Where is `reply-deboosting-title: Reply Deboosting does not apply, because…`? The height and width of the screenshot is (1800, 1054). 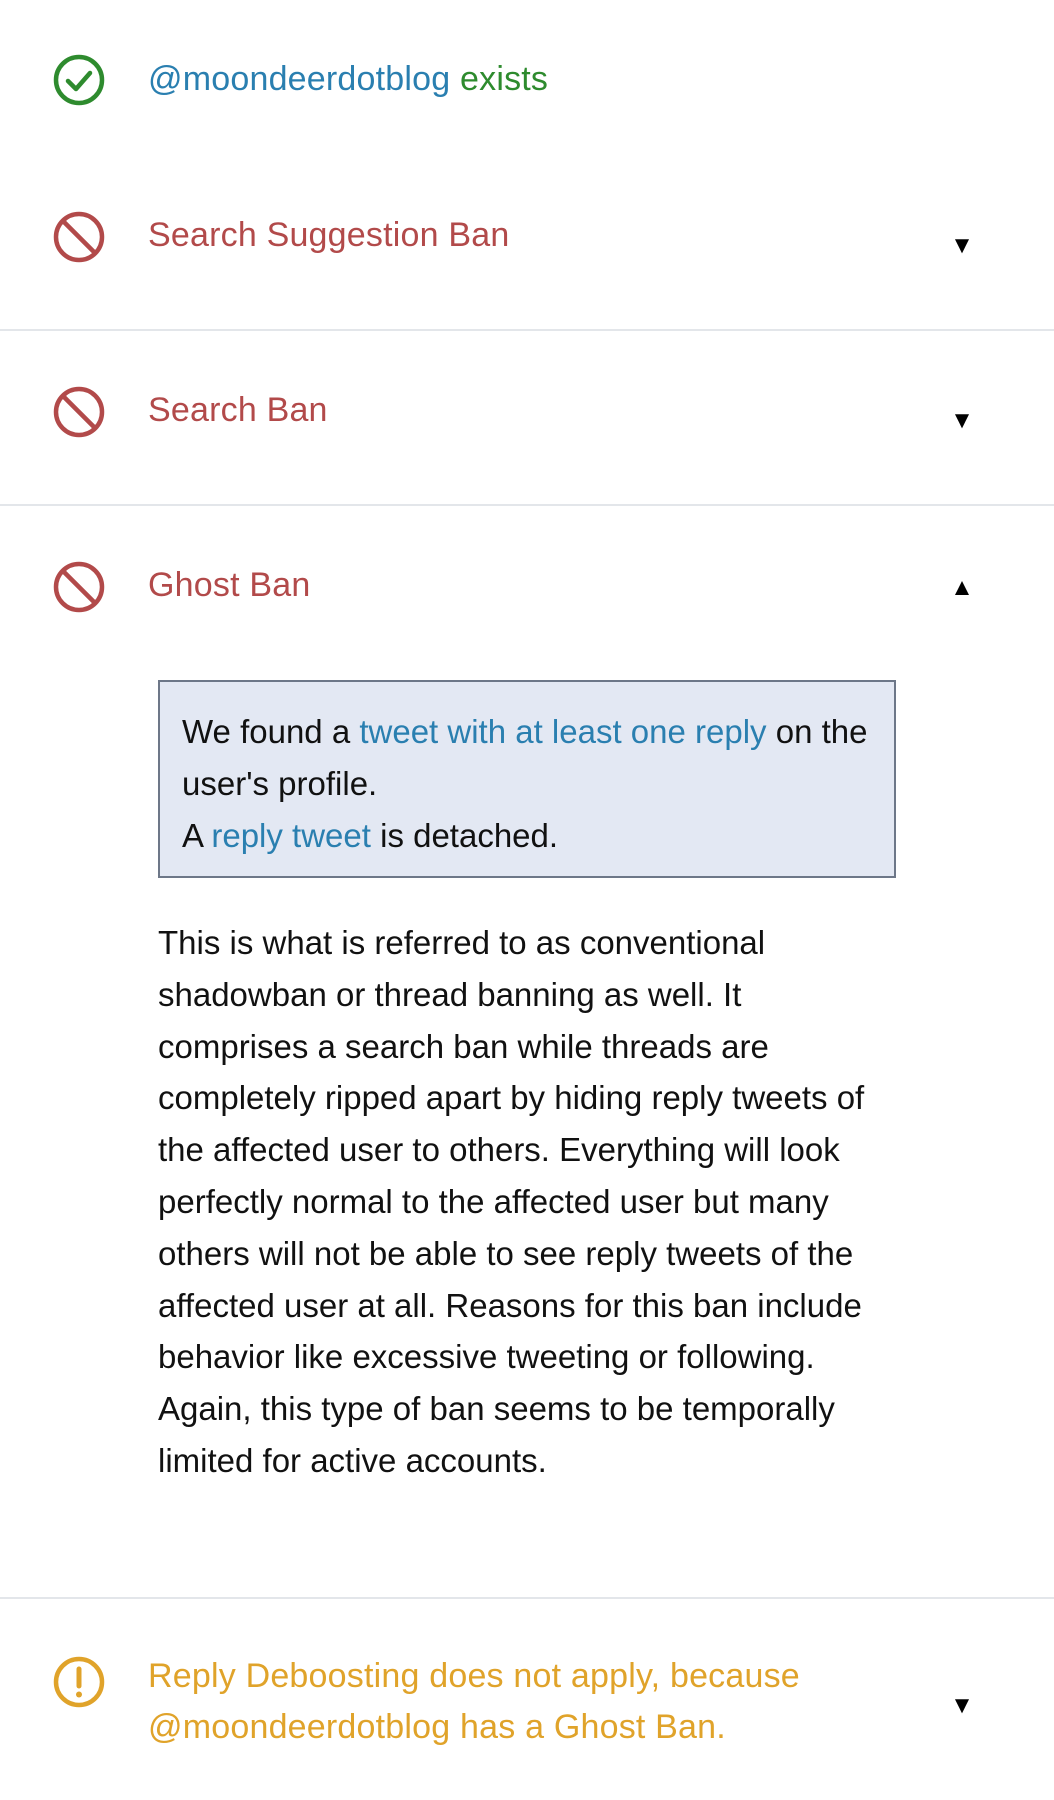
reply-deboosting-title: Reply Deboosting does not apply, because… is located at coordinates (474, 1702).